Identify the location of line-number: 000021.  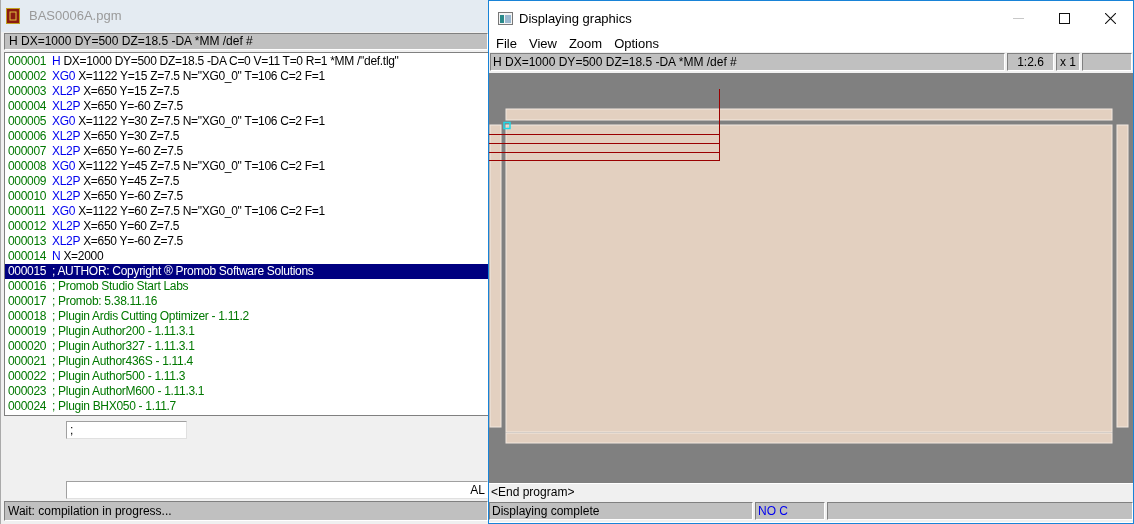
(27, 361).